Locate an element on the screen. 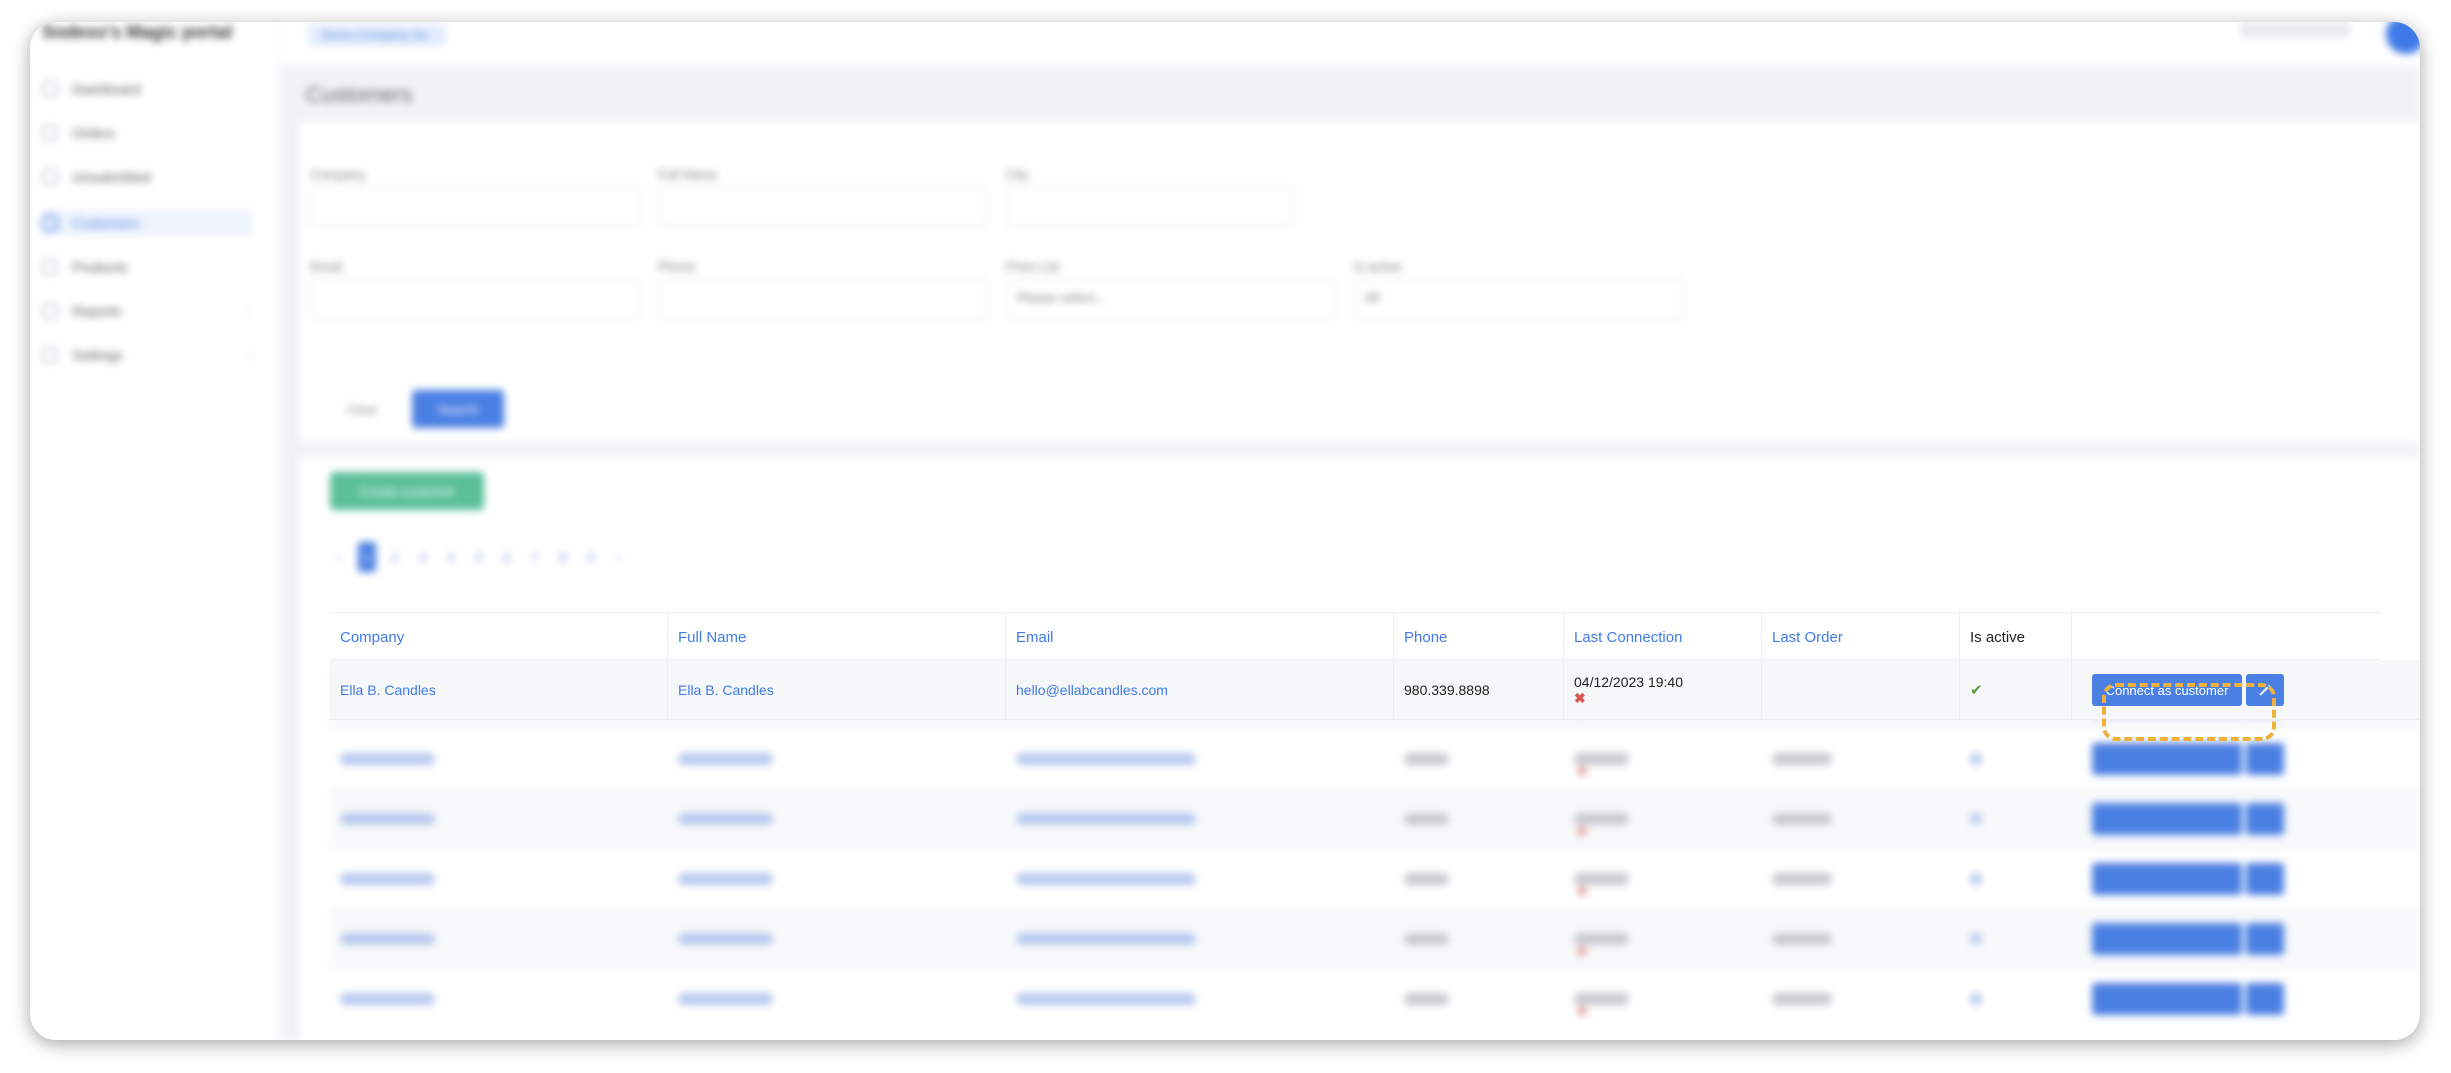  company-filter-label: Company is located at coordinates (338, 174).